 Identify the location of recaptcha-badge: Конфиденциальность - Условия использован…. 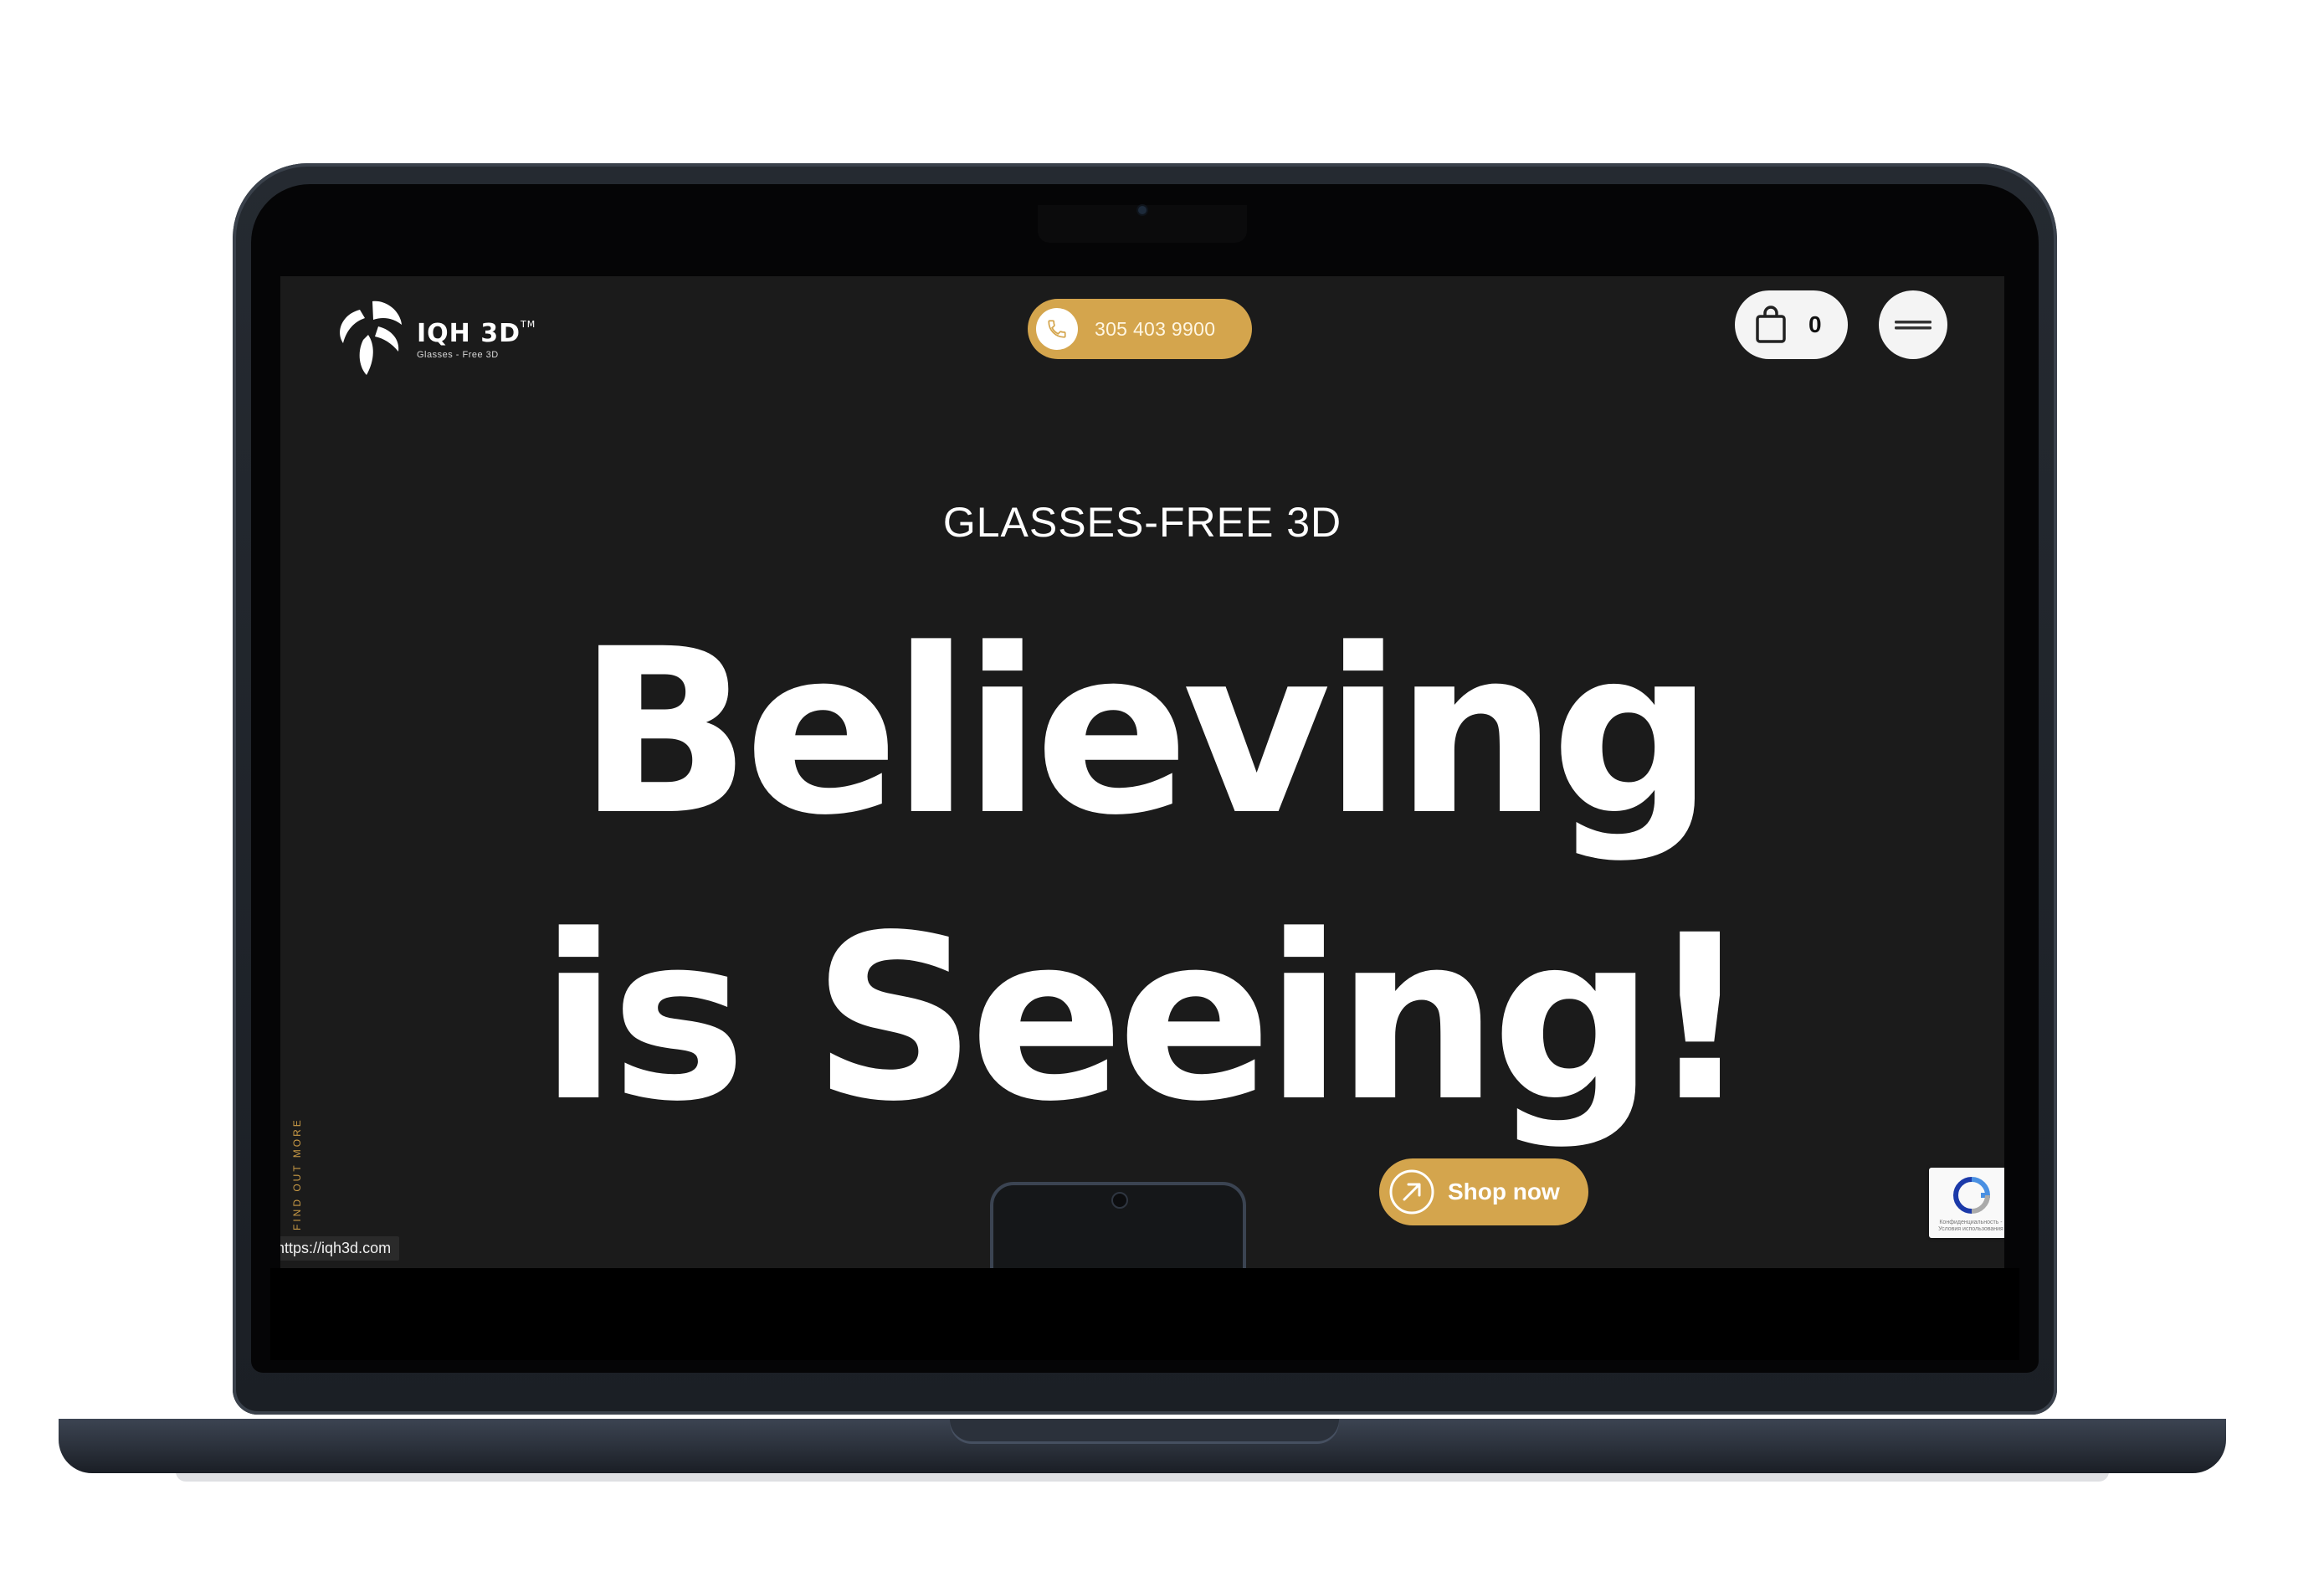
(1966, 1203).